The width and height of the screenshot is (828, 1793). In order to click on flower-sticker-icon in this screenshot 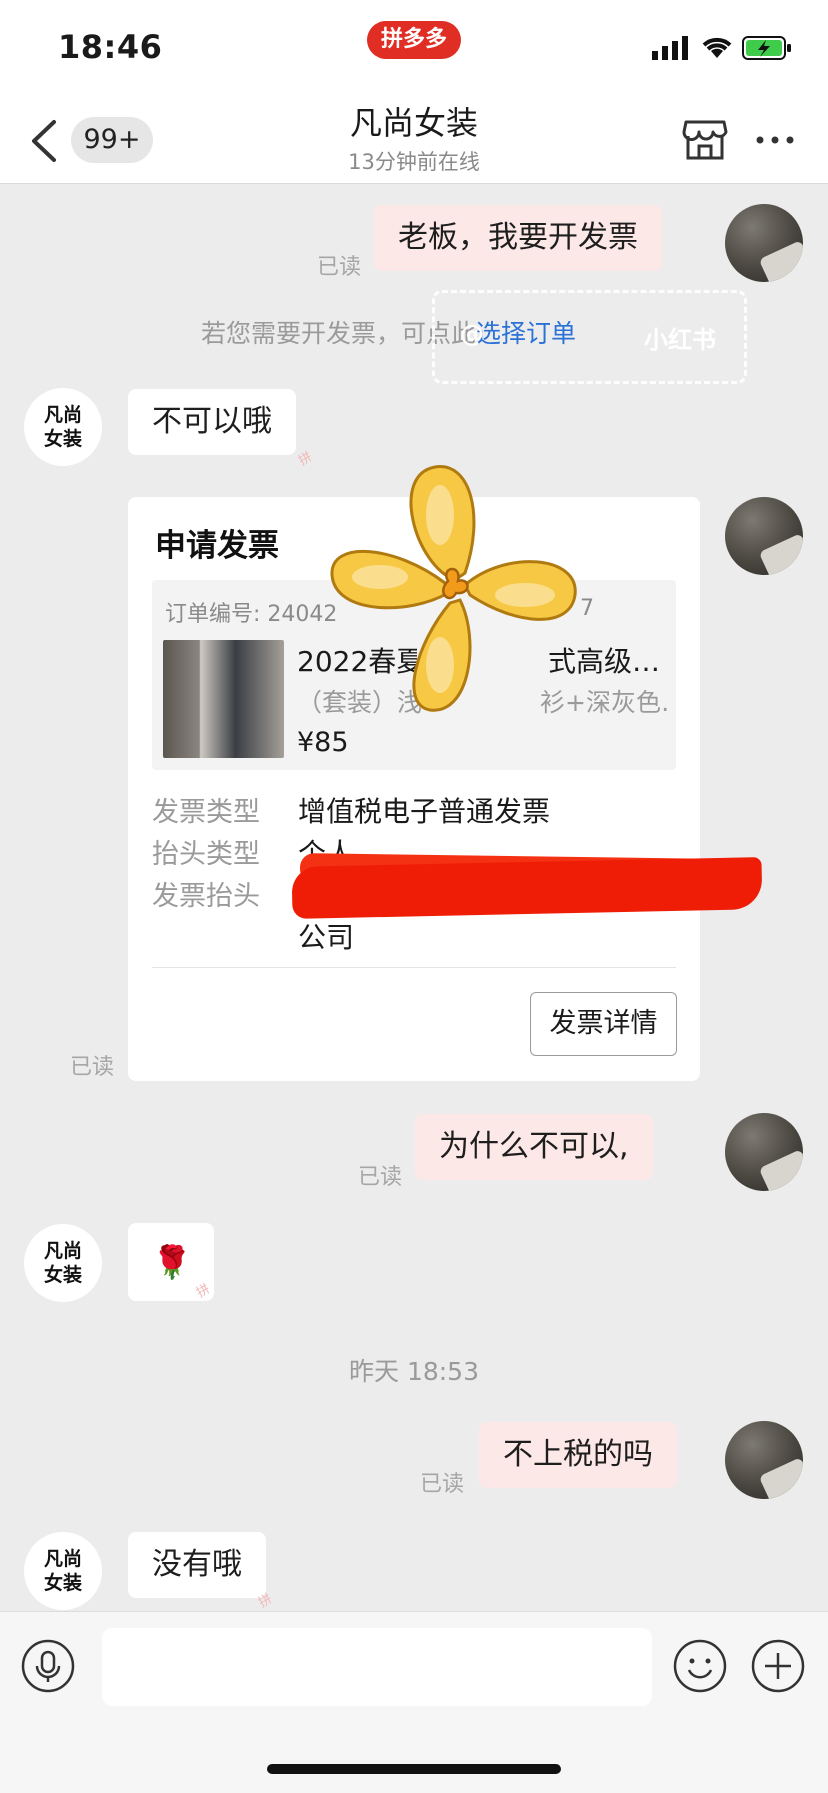, I will do `click(453, 588)`.